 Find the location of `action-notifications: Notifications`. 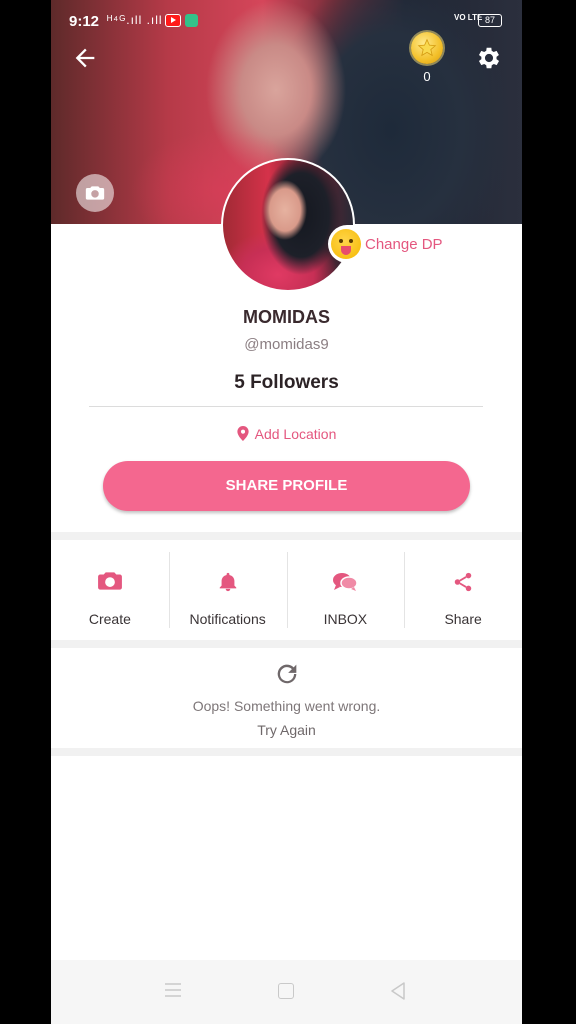

action-notifications: Notifications is located at coordinates (227, 590).